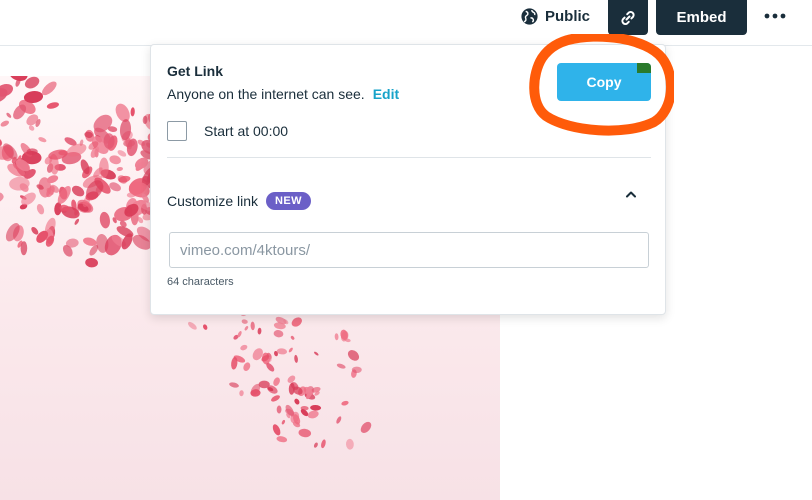 The width and height of the screenshot is (812, 500). I want to click on character-count: 64 characters, so click(200, 282).